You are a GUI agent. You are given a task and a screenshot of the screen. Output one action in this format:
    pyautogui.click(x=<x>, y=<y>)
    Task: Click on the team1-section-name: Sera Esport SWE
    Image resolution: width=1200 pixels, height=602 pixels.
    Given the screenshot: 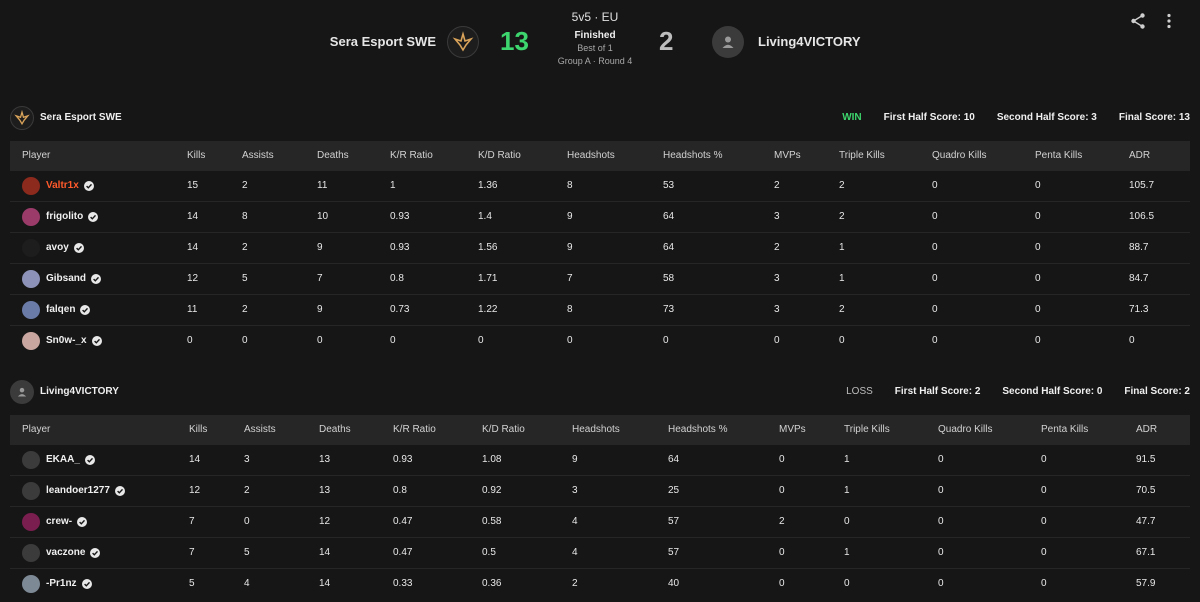 What is the action you would take?
    pyautogui.click(x=81, y=117)
    